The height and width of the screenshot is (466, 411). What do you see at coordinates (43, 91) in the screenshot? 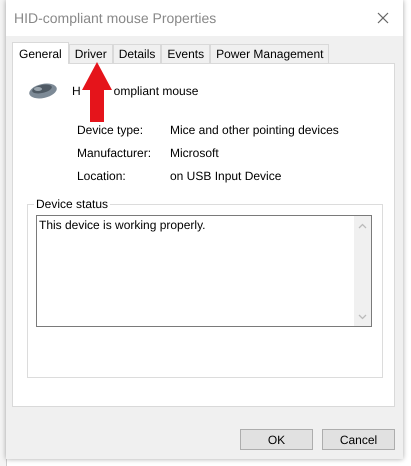
I see `mouse-icon` at bounding box center [43, 91].